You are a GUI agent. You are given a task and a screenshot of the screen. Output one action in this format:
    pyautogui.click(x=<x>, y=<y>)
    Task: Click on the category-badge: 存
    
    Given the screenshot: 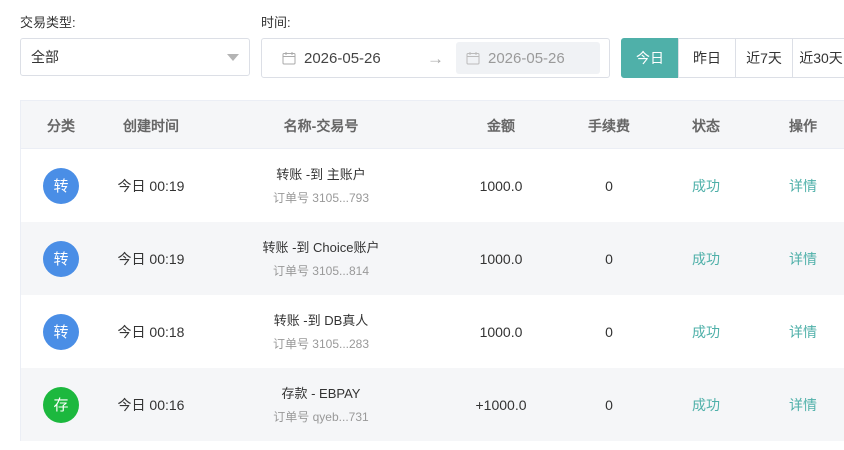 What is the action you would take?
    pyautogui.click(x=61, y=404)
    